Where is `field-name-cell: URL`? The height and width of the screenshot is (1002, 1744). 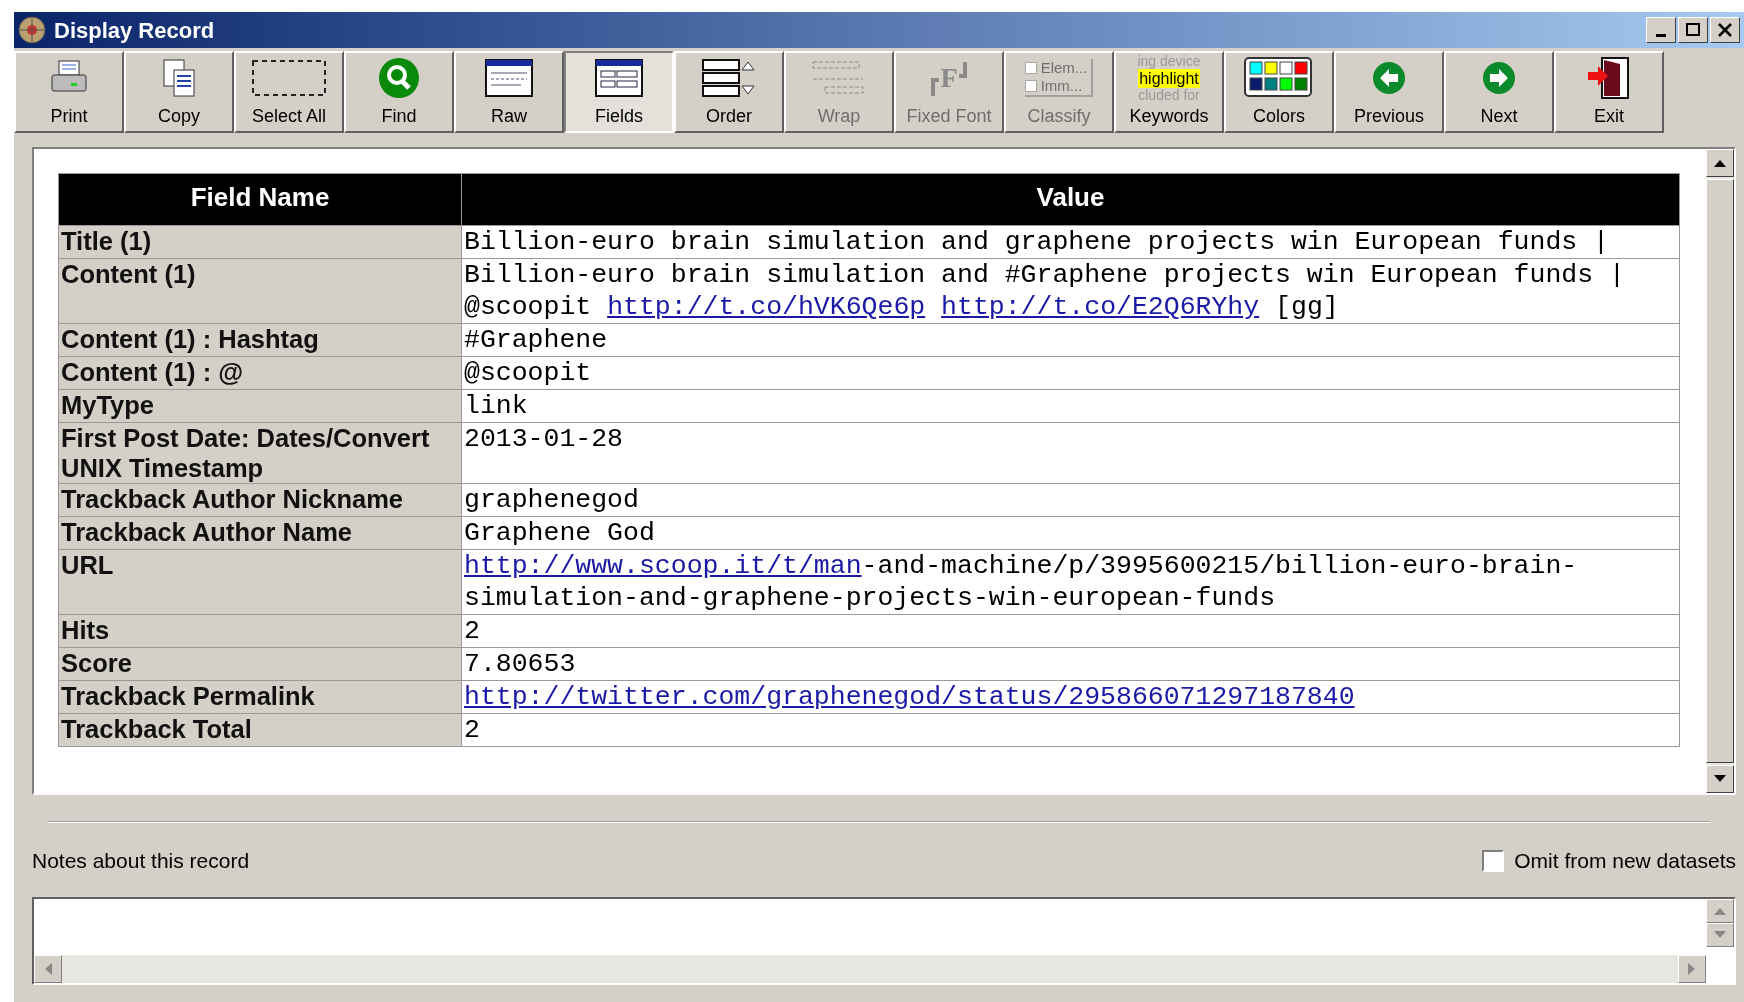 field-name-cell: URL is located at coordinates (260, 582).